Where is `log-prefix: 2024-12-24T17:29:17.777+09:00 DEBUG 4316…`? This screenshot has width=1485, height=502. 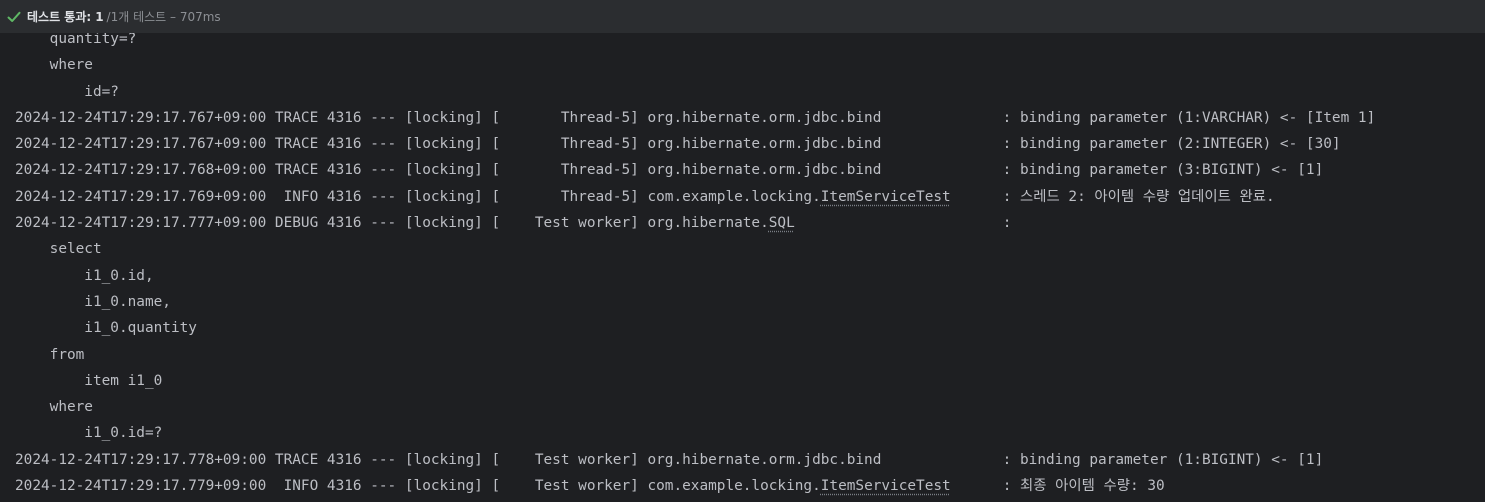 log-prefix: 2024-12-24T17:29:17.777+09:00 DEBUG 4316… is located at coordinates (392, 223).